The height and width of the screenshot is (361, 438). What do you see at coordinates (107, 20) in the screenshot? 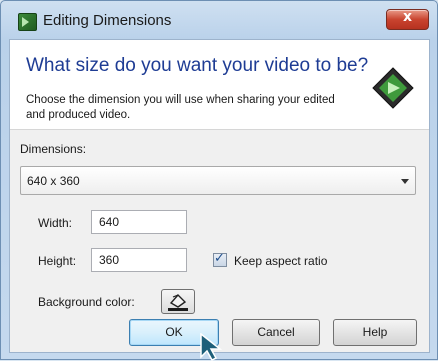
I see `window-title: Editing Dimensions` at bounding box center [107, 20].